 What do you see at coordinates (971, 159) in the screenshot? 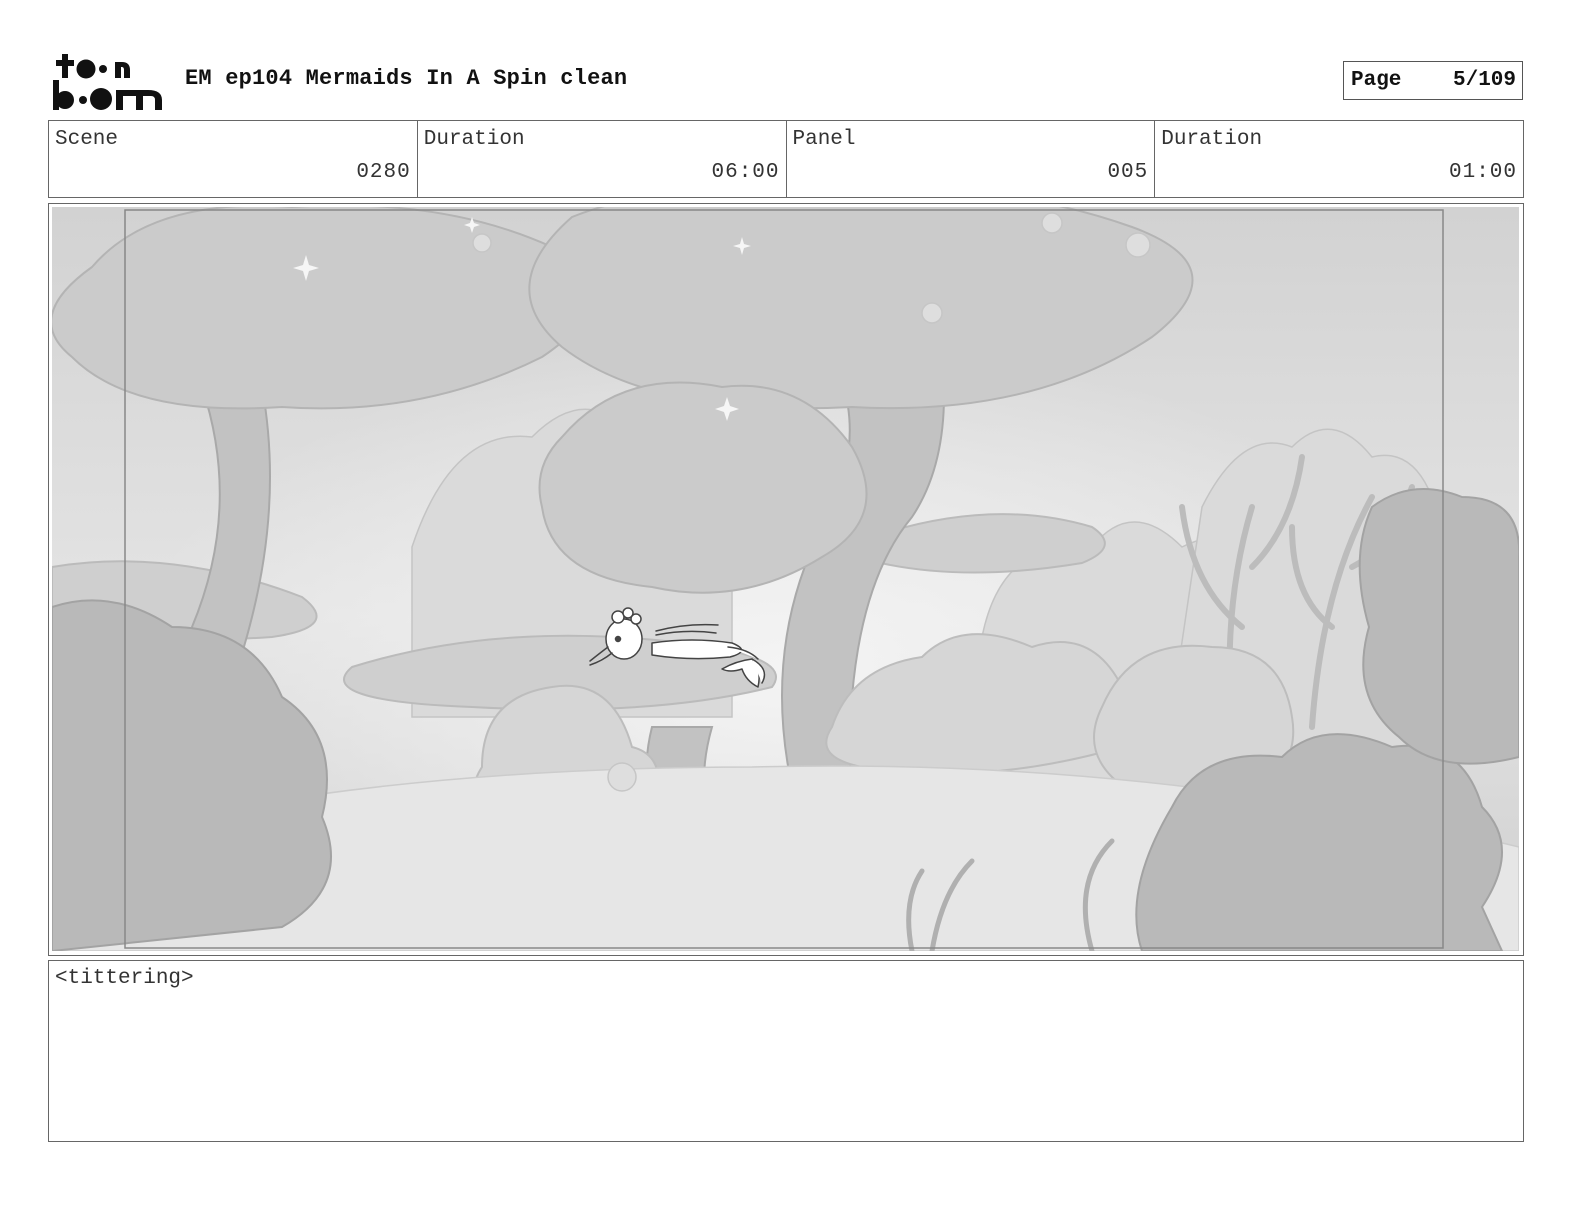
I see `panel-cell: Panel 005` at bounding box center [971, 159].